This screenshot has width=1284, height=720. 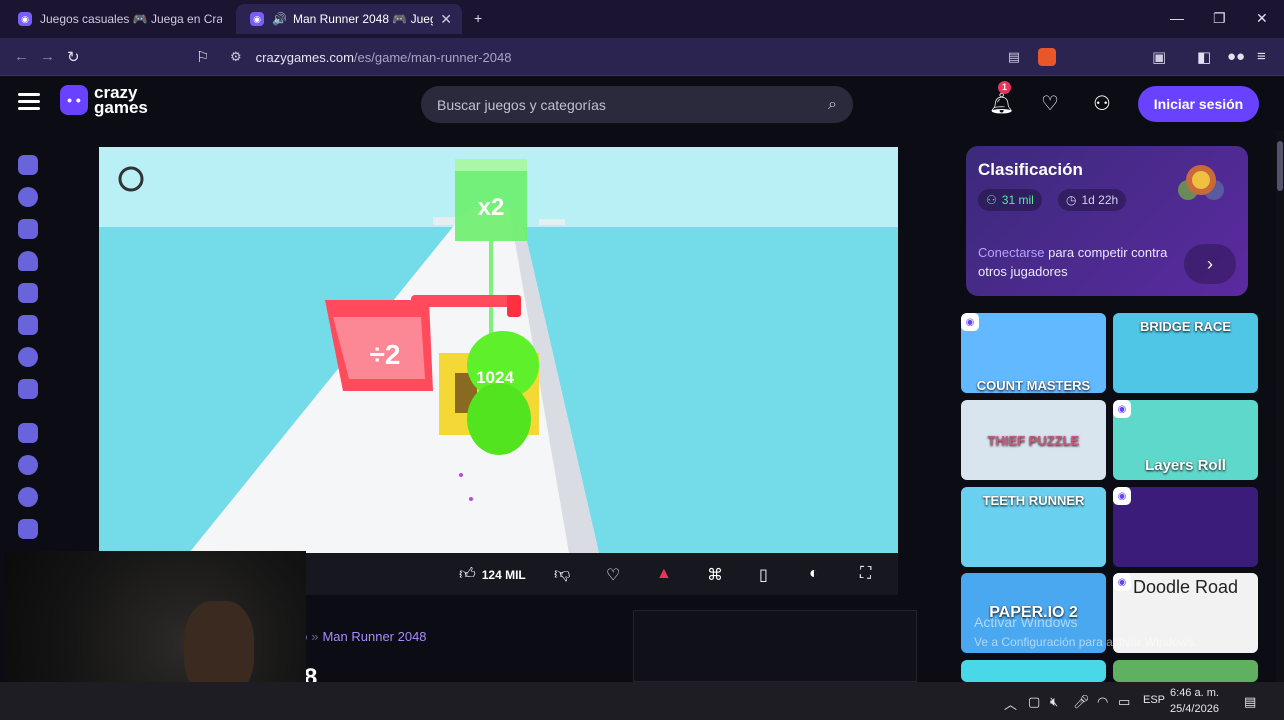 I want to click on bell-icon: 🔔︎, so click(x=1001, y=103).